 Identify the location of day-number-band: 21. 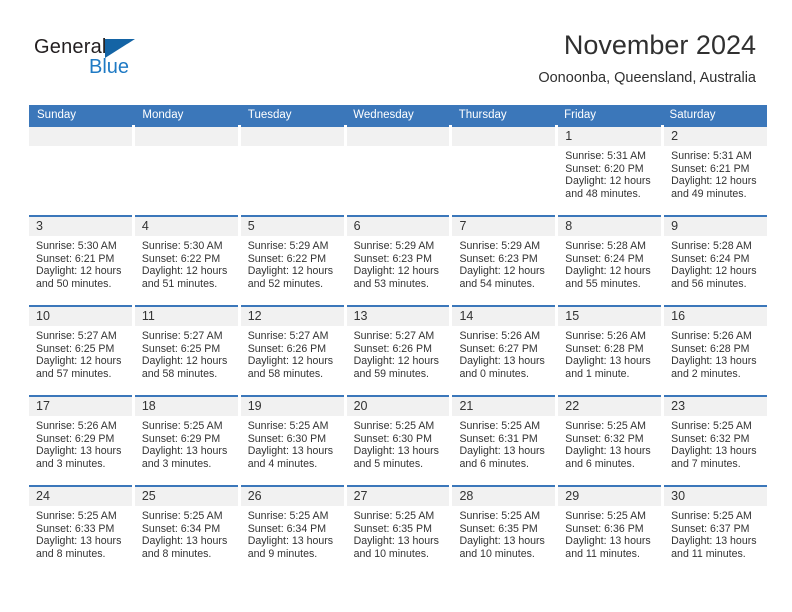
(504, 406).